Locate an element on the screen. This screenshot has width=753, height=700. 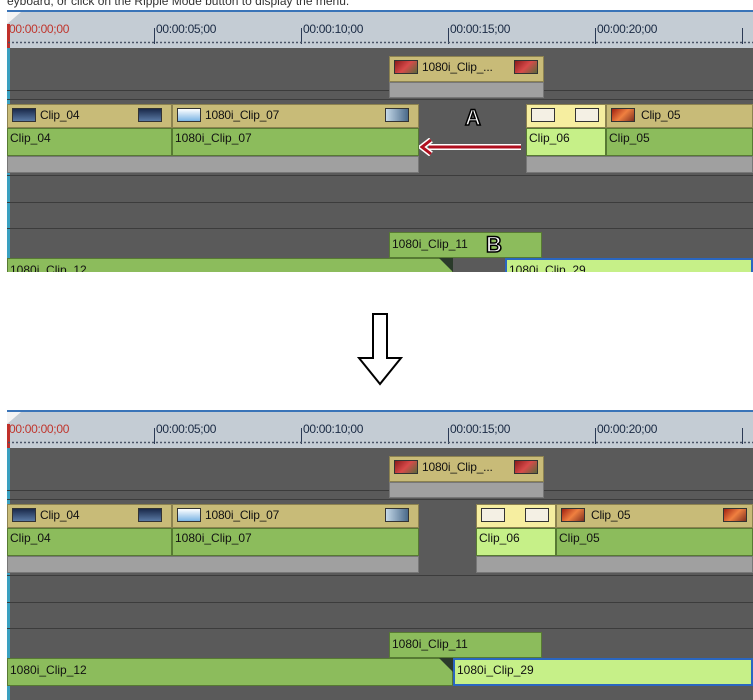
clip-label: 1080i_Clip_12 is located at coordinates (48, 670).